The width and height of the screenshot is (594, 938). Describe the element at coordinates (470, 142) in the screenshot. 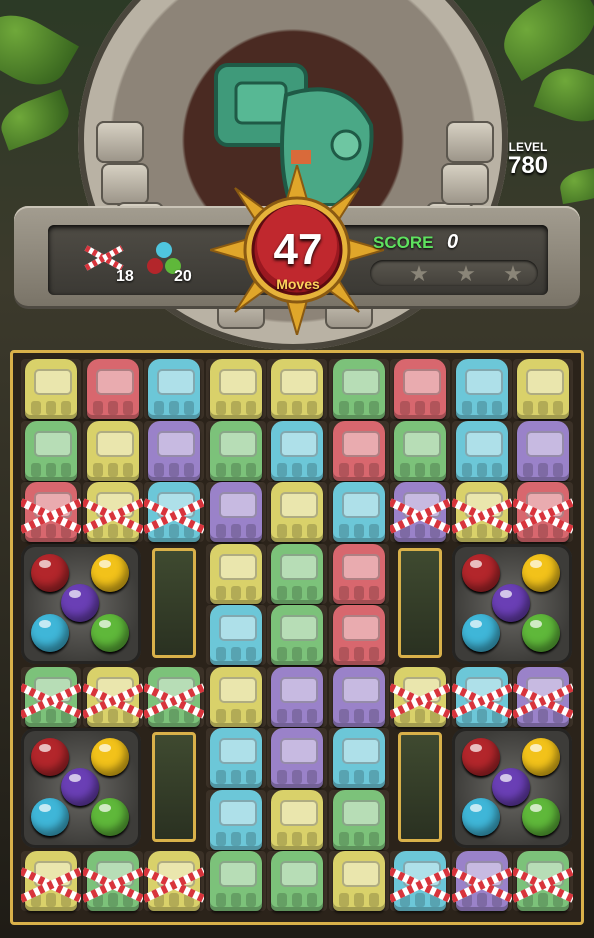

I see `calendar-glyph-icon` at that location.